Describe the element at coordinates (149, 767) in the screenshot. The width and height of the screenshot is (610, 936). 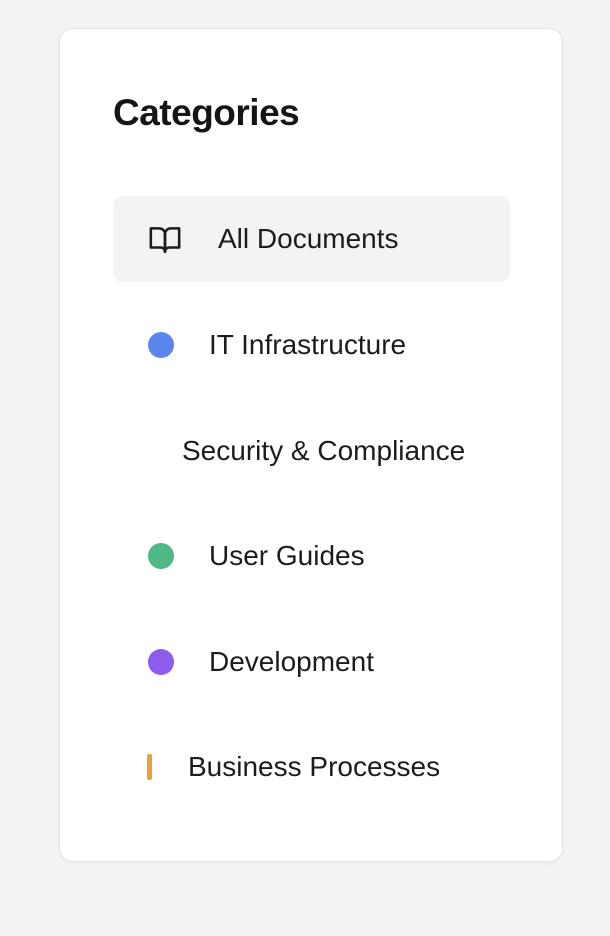
I see `category-color-bar` at that location.